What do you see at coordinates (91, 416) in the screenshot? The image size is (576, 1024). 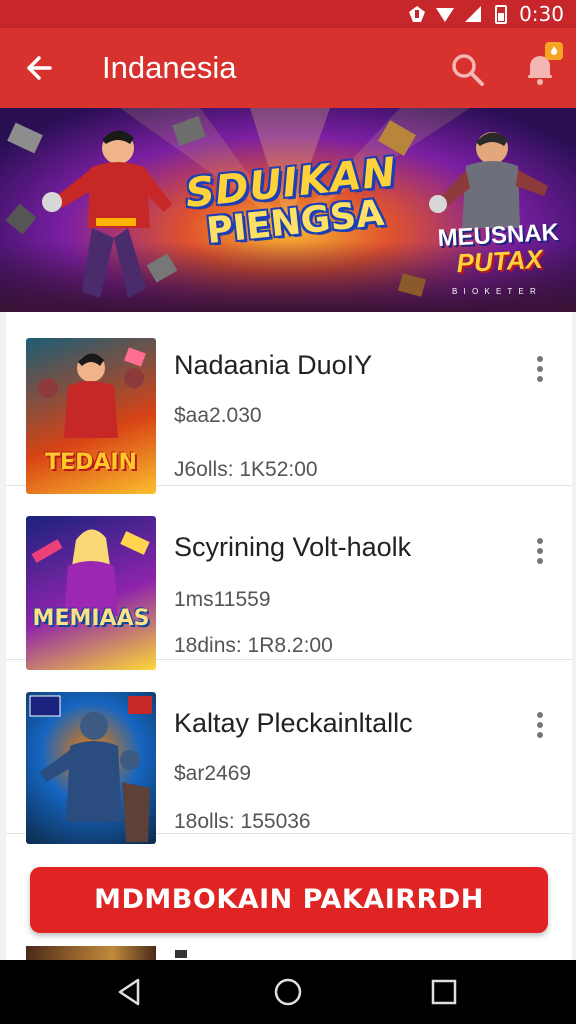 I see `game-thumbnail: TEDAIN` at bounding box center [91, 416].